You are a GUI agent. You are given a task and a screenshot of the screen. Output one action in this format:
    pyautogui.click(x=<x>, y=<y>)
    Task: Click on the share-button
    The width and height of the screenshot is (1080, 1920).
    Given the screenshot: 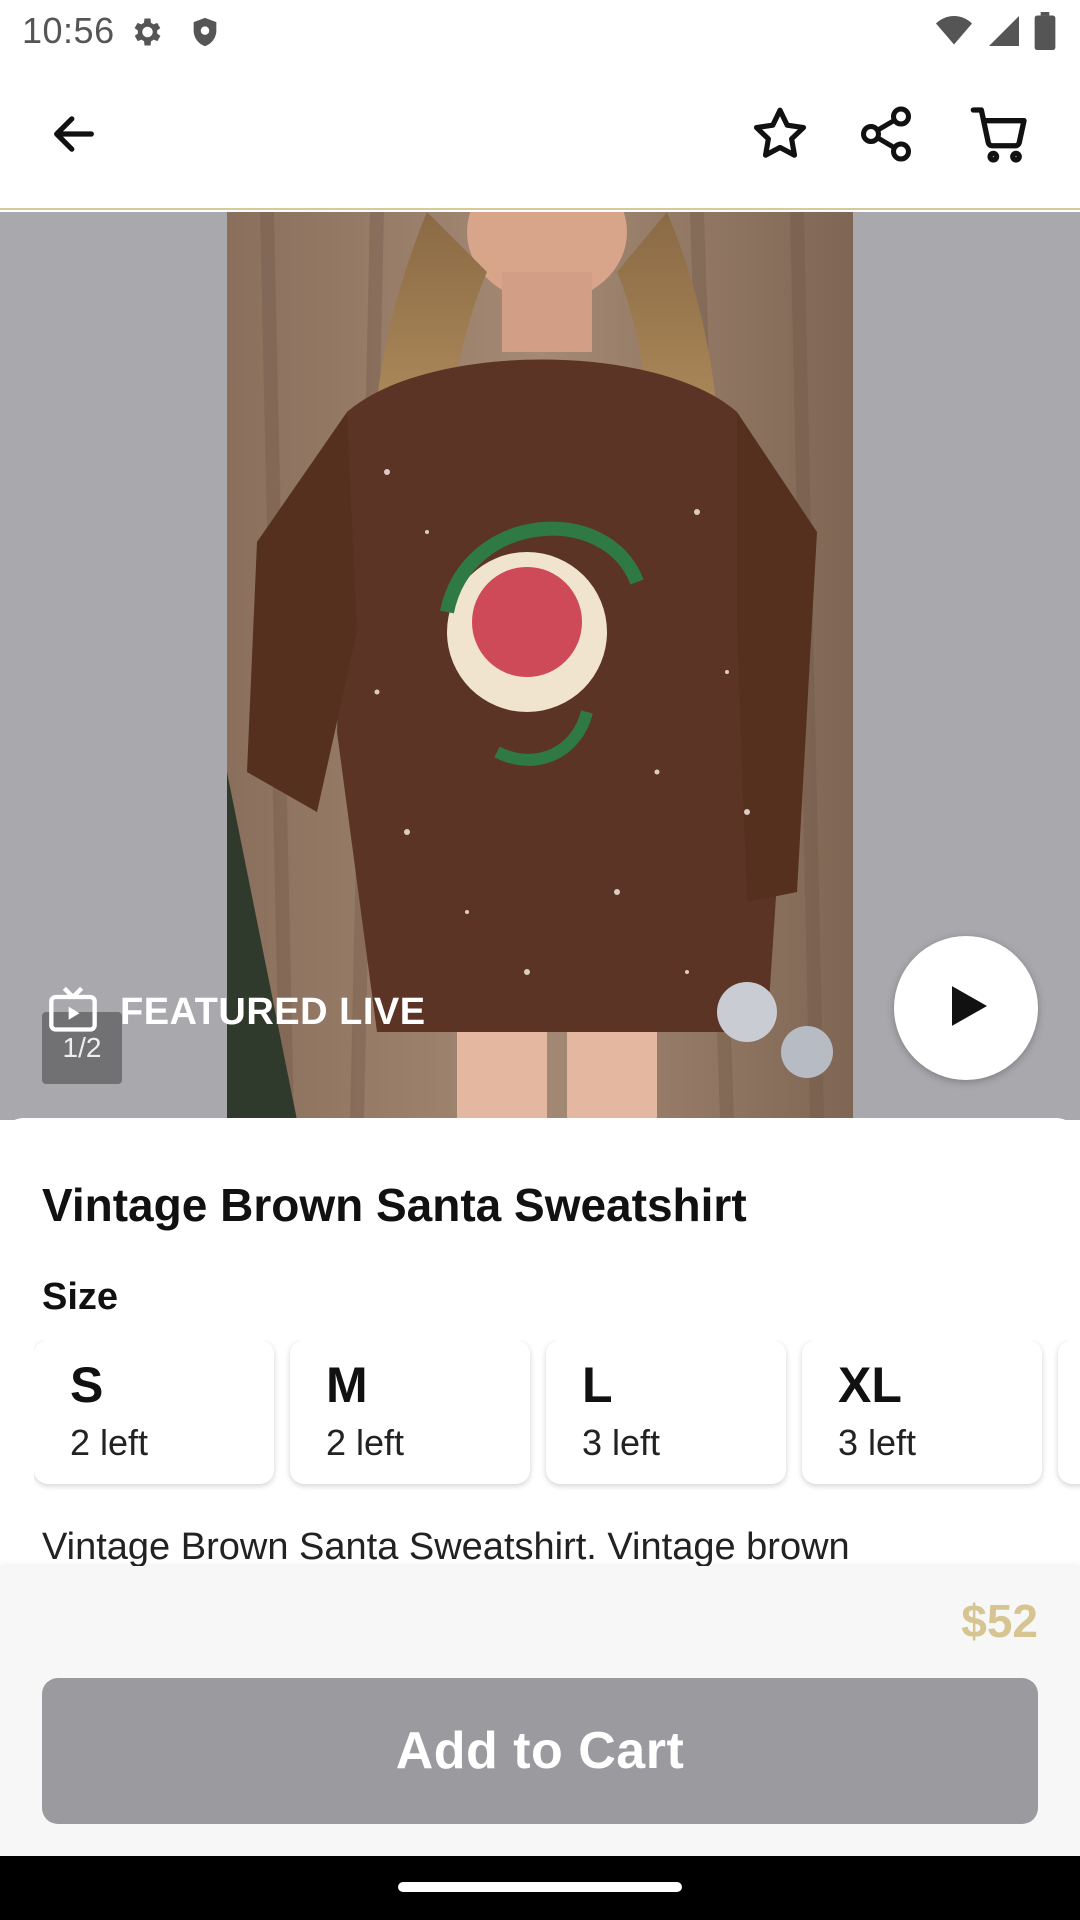 What is the action you would take?
    pyautogui.click(x=886, y=136)
    